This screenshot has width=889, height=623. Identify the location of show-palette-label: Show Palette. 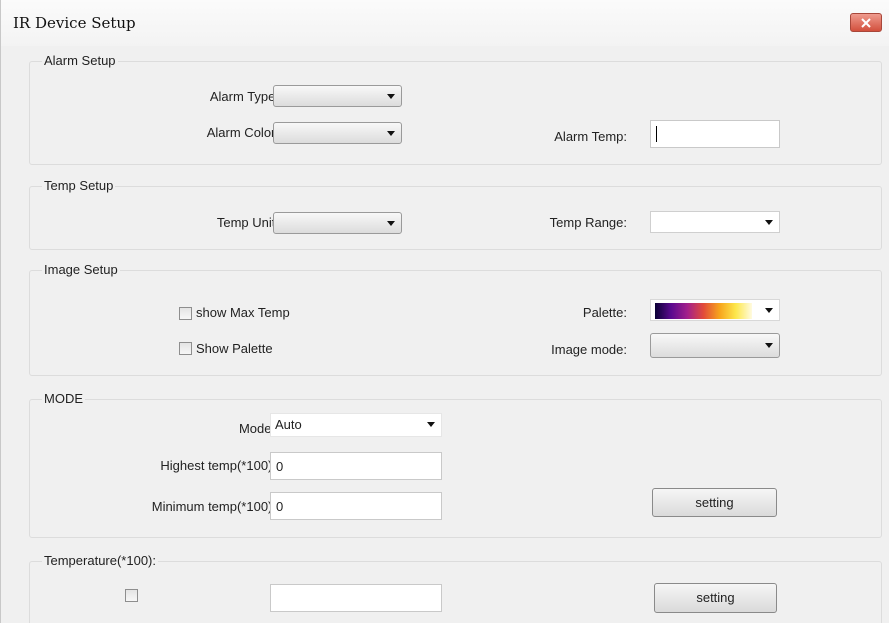
(234, 348).